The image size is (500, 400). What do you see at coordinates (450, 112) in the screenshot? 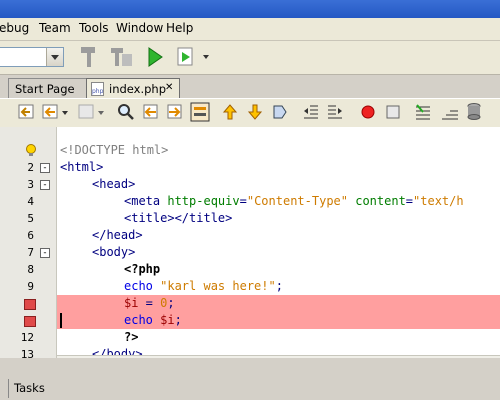
I see `uncomment-icon` at bounding box center [450, 112].